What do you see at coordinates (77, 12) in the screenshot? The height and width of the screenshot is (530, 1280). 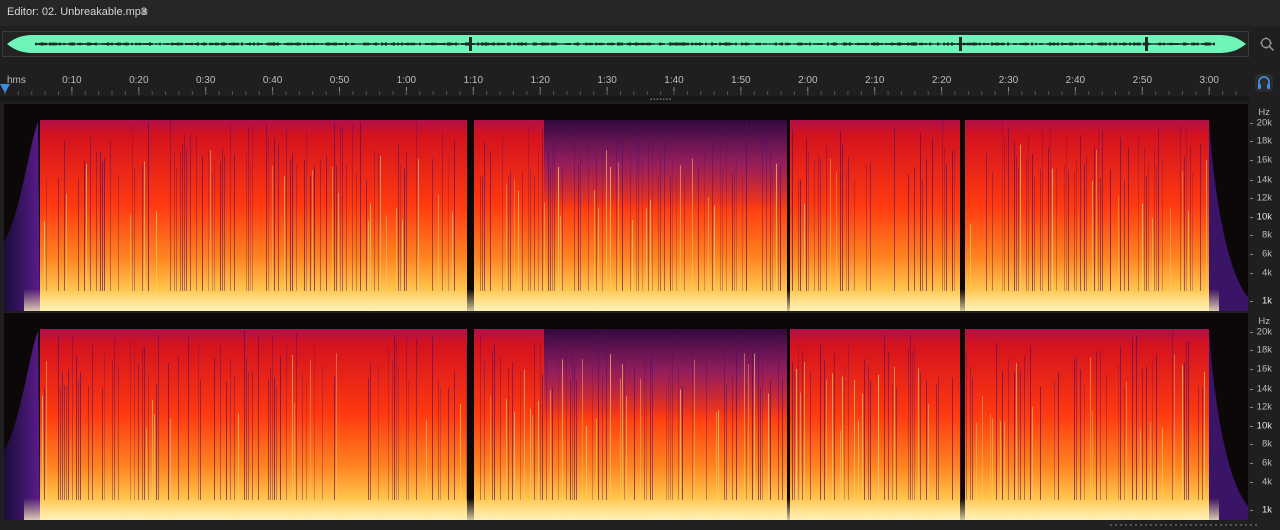 I see `editor-title: Editor: 02. Unbreakable.mp3` at bounding box center [77, 12].